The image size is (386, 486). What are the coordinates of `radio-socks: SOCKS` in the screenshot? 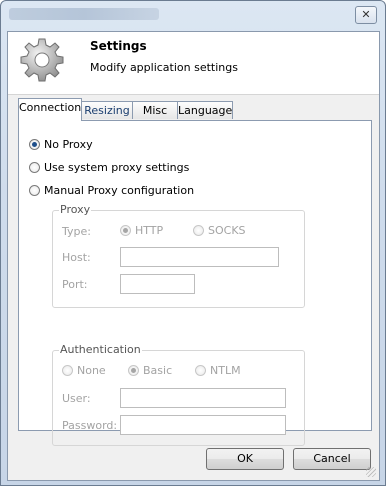 It's located at (219, 230).